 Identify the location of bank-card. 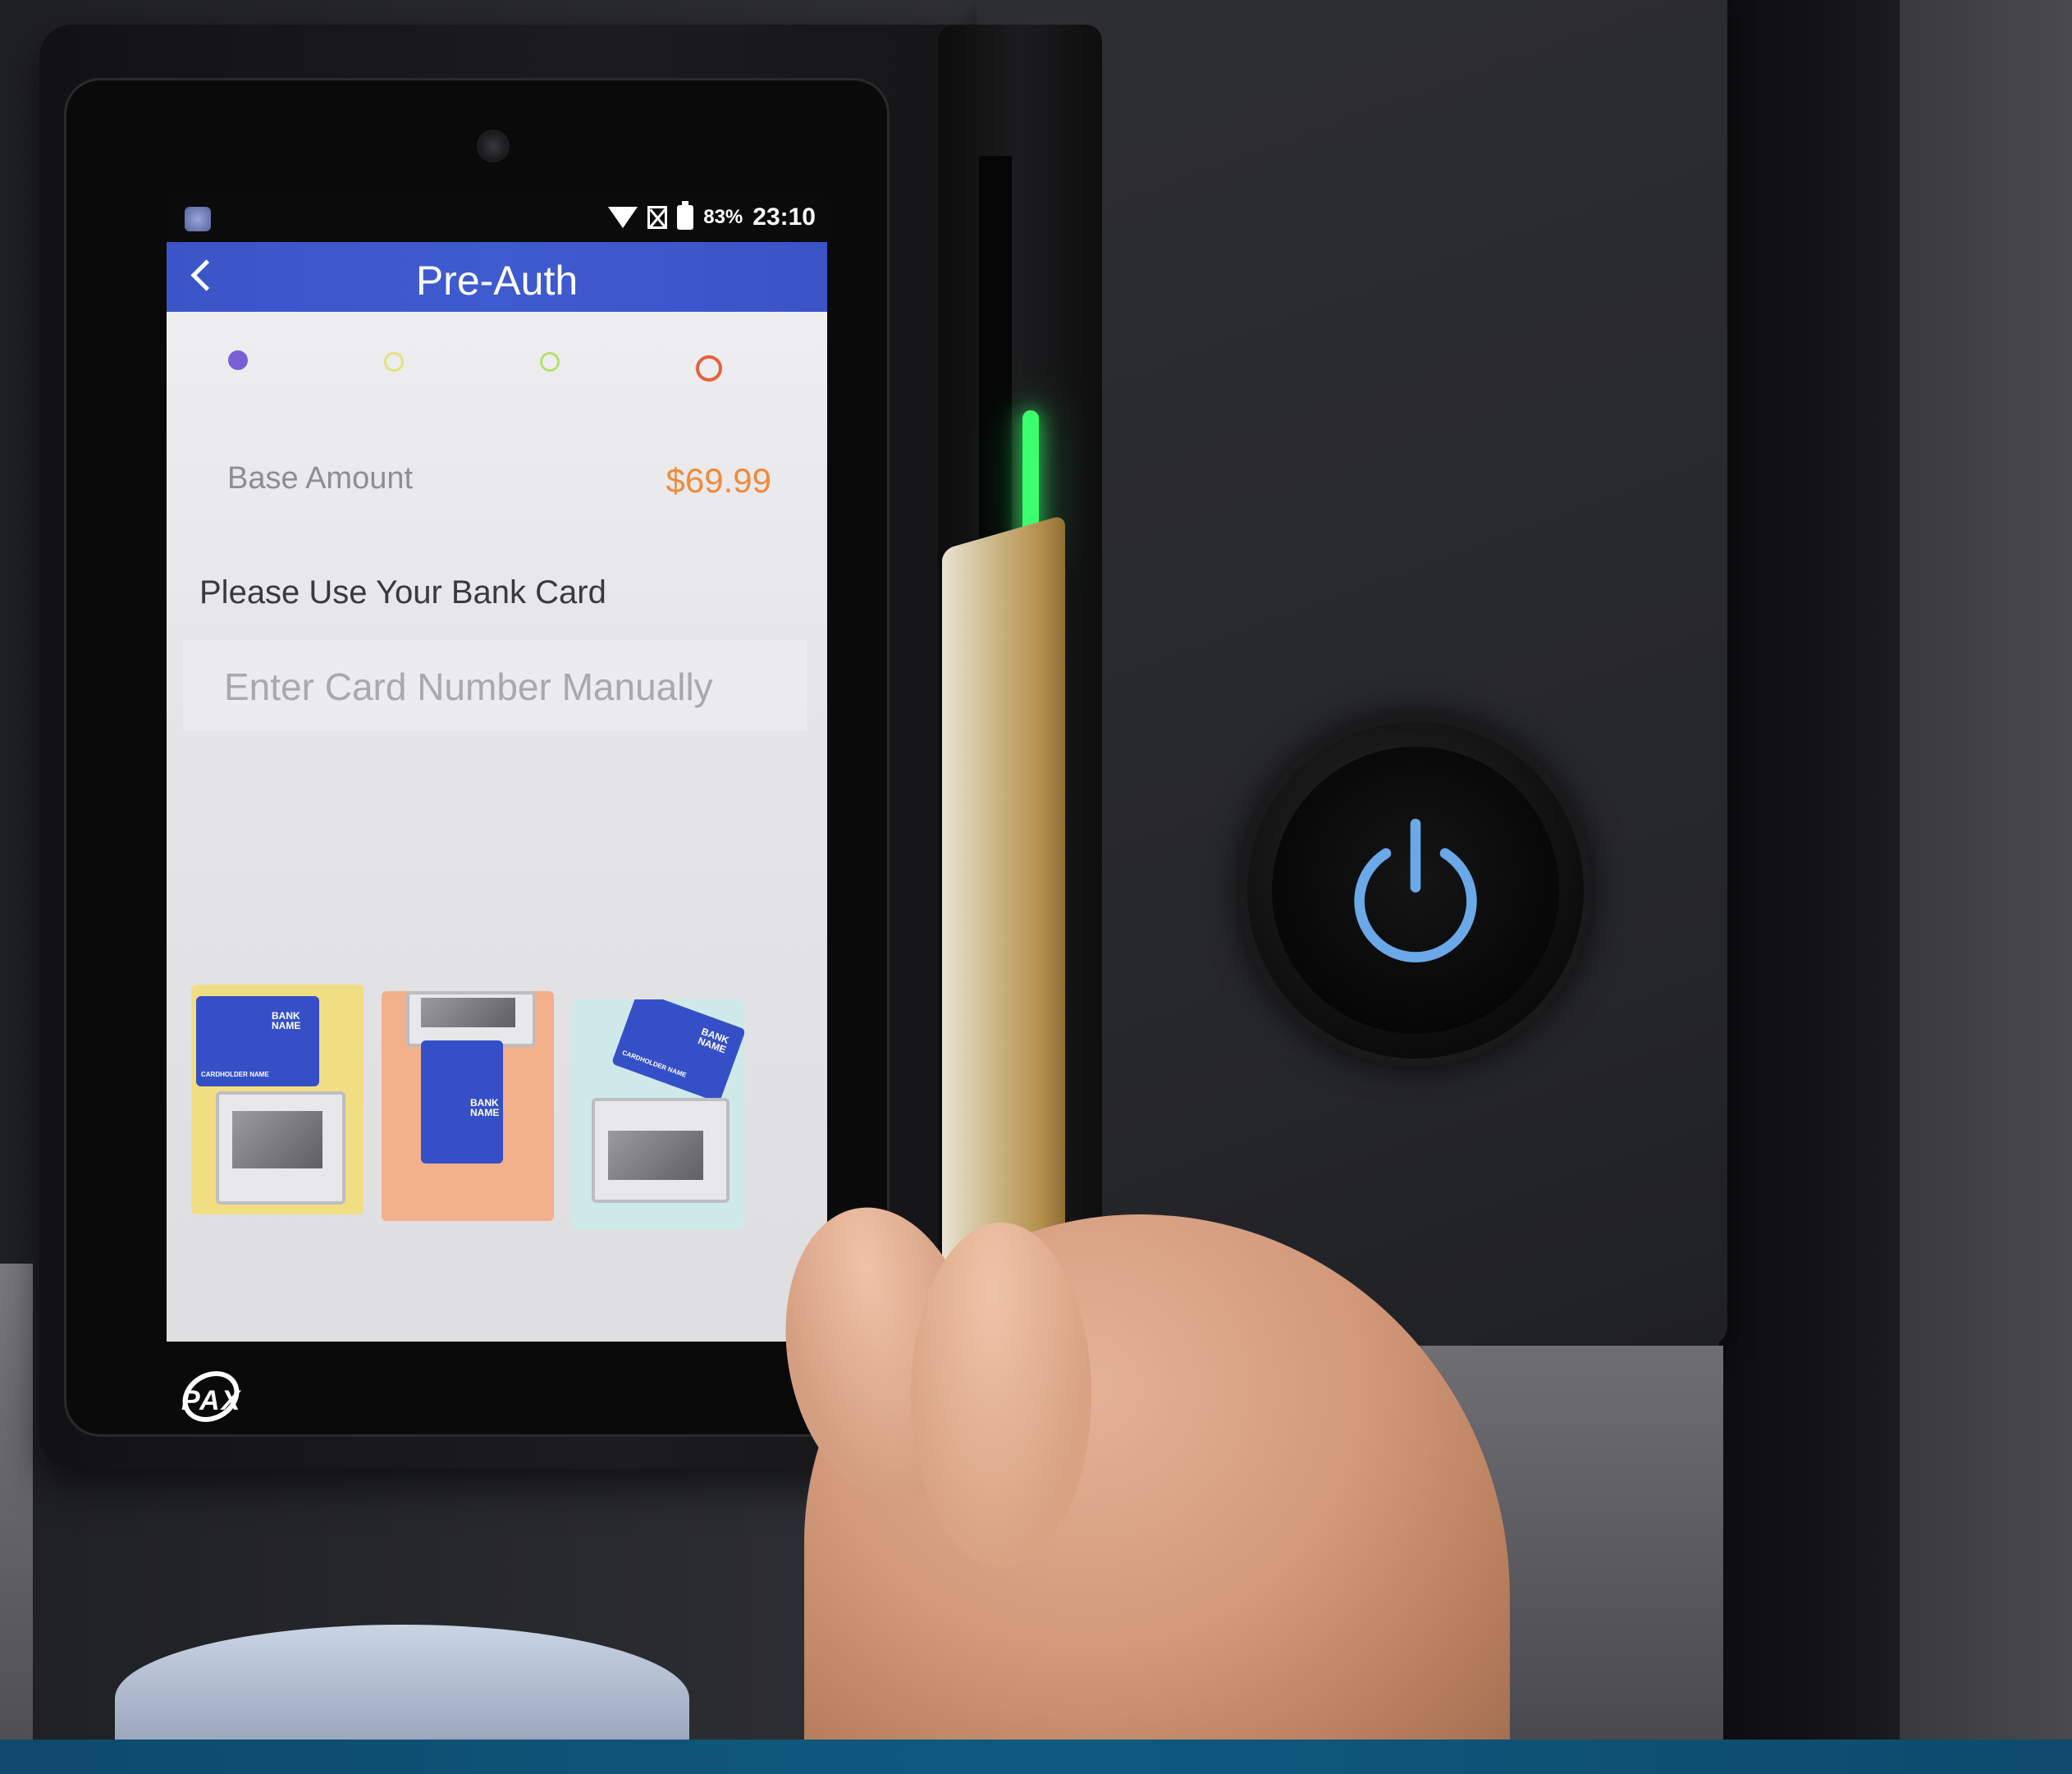
(1003, 901).